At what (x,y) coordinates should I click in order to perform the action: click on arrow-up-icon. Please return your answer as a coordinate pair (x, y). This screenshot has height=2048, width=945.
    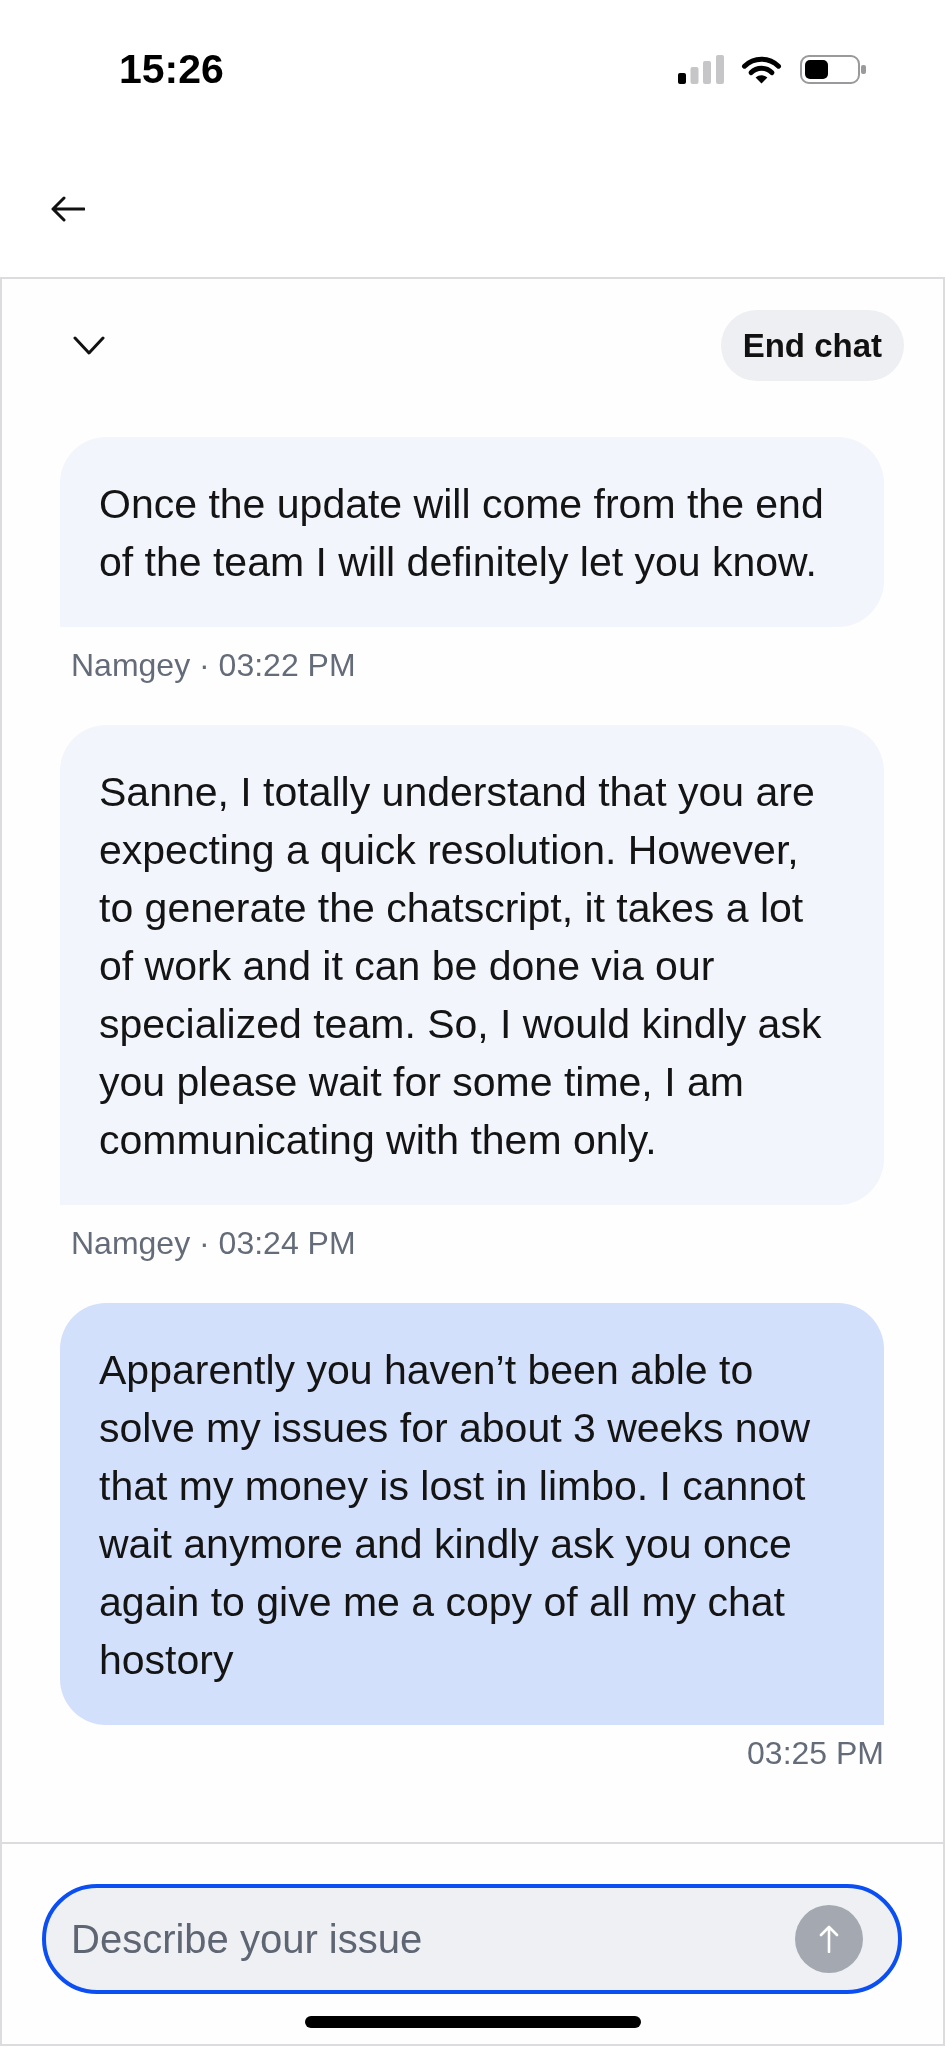
    Looking at the image, I should click on (829, 1939).